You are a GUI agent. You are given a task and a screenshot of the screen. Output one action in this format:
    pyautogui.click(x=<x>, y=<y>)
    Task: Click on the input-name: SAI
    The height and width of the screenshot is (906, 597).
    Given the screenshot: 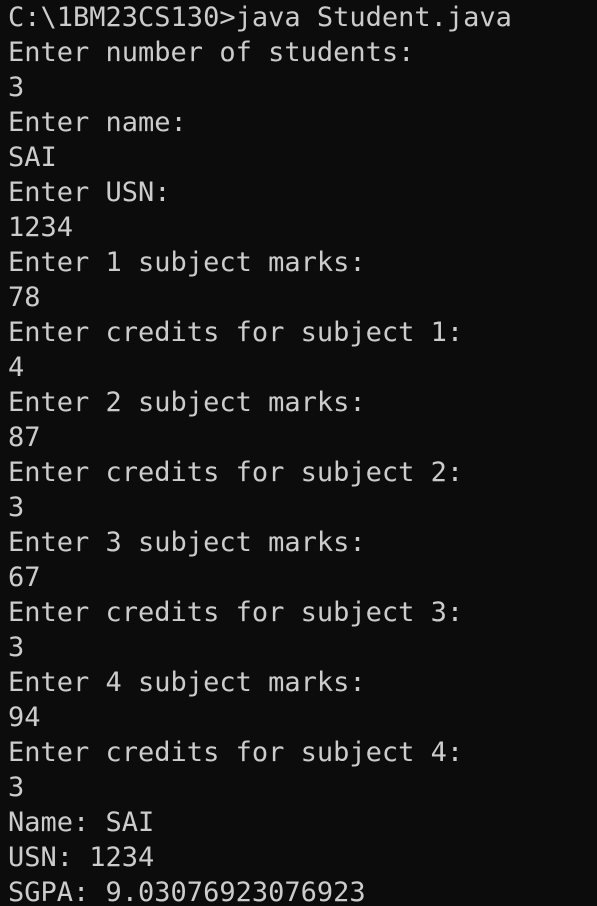 What is the action you would take?
    pyautogui.click(x=32, y=157)
    